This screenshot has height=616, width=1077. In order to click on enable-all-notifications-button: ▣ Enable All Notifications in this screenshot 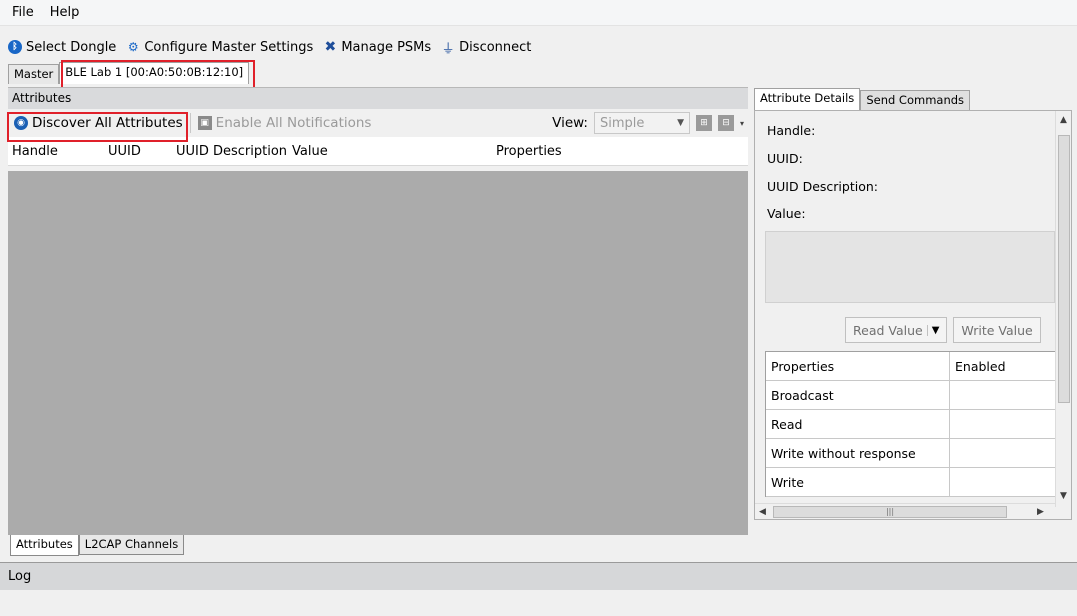, I will do `click(285, 123)`.